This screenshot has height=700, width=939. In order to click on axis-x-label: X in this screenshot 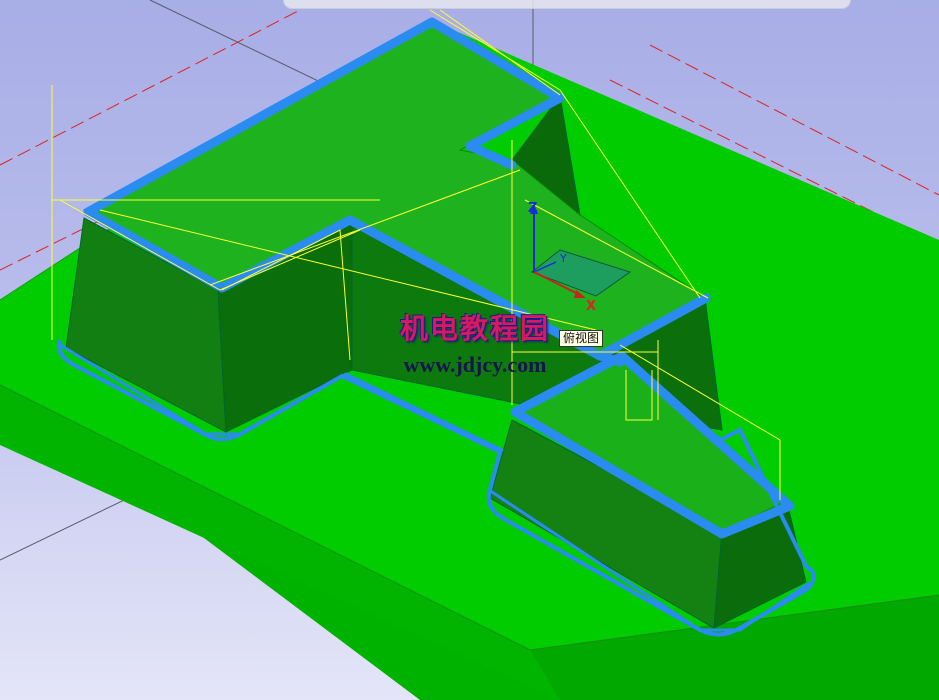, I will do `click(591, 306)`.